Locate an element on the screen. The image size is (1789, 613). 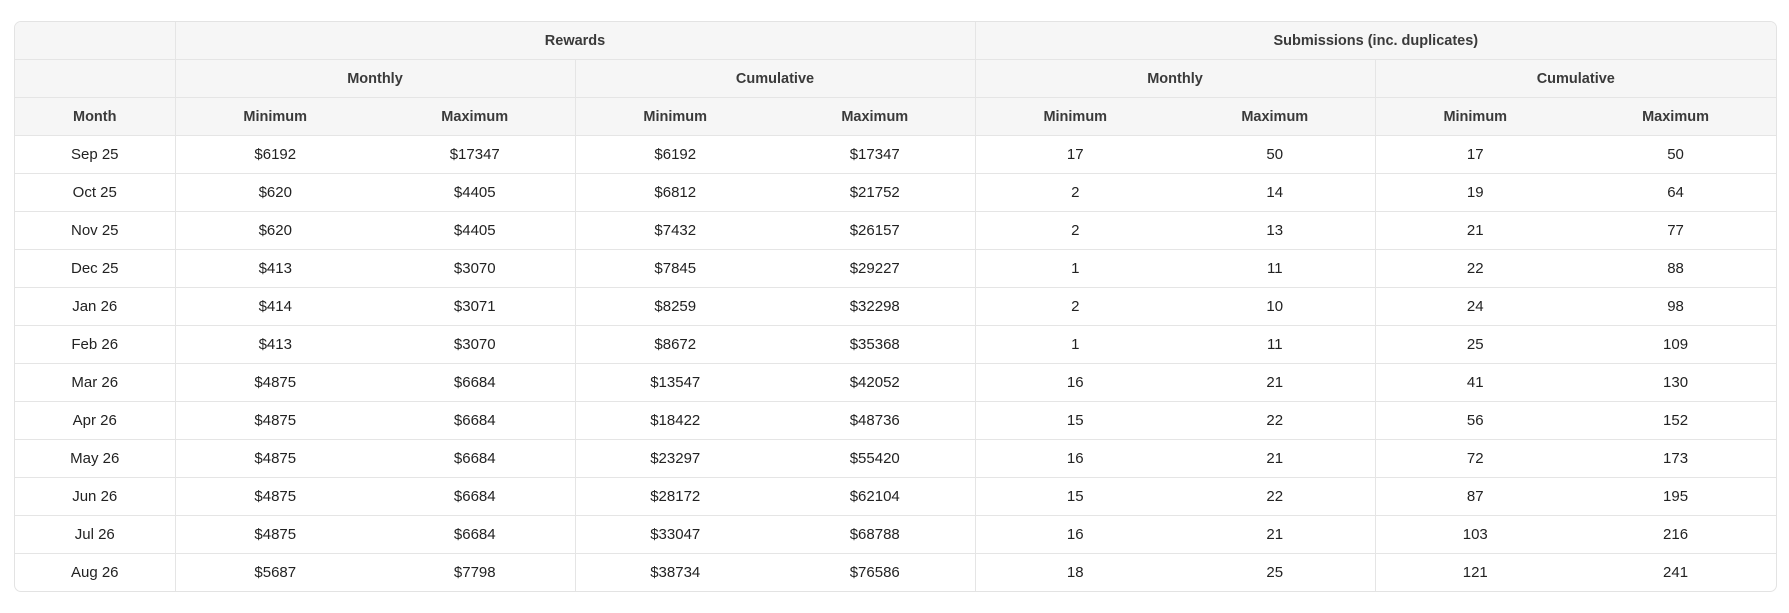
table-row: Jul 26 $4875 $6684 $33047 $68788 16 21 103 216 is located at coordinates (895, 534).